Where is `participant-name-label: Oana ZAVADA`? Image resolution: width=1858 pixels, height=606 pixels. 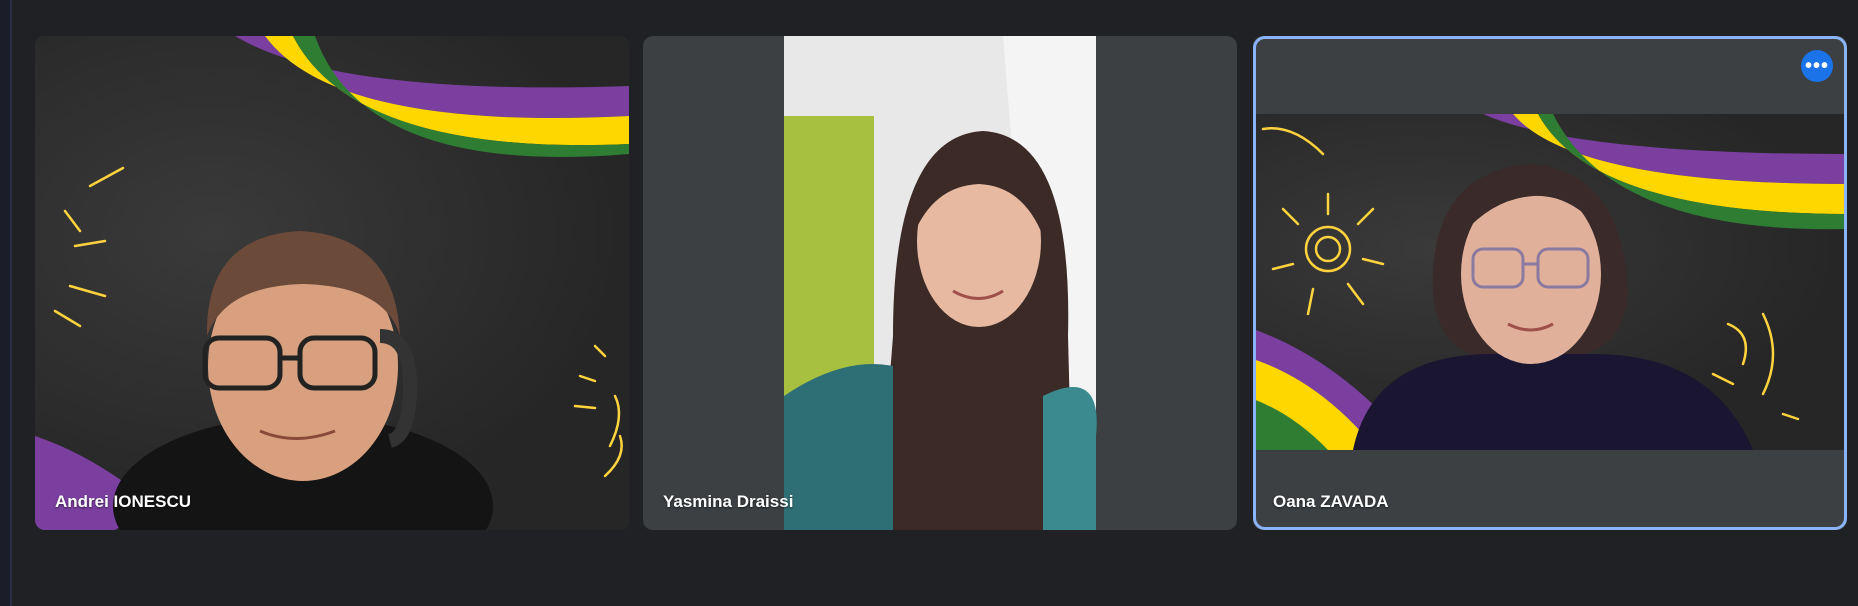 participant-name-label: Oana ZAVADA is located at coordinates (1331, 501).